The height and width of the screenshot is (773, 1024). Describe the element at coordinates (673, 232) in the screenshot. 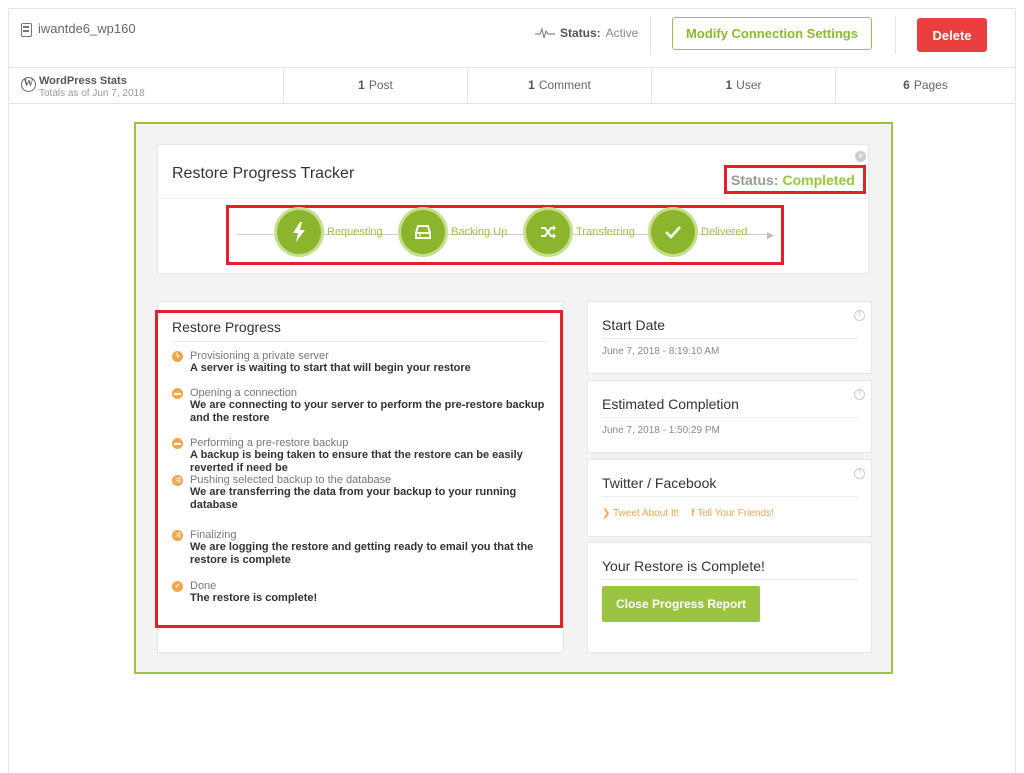

I see `check-icon` at that location.